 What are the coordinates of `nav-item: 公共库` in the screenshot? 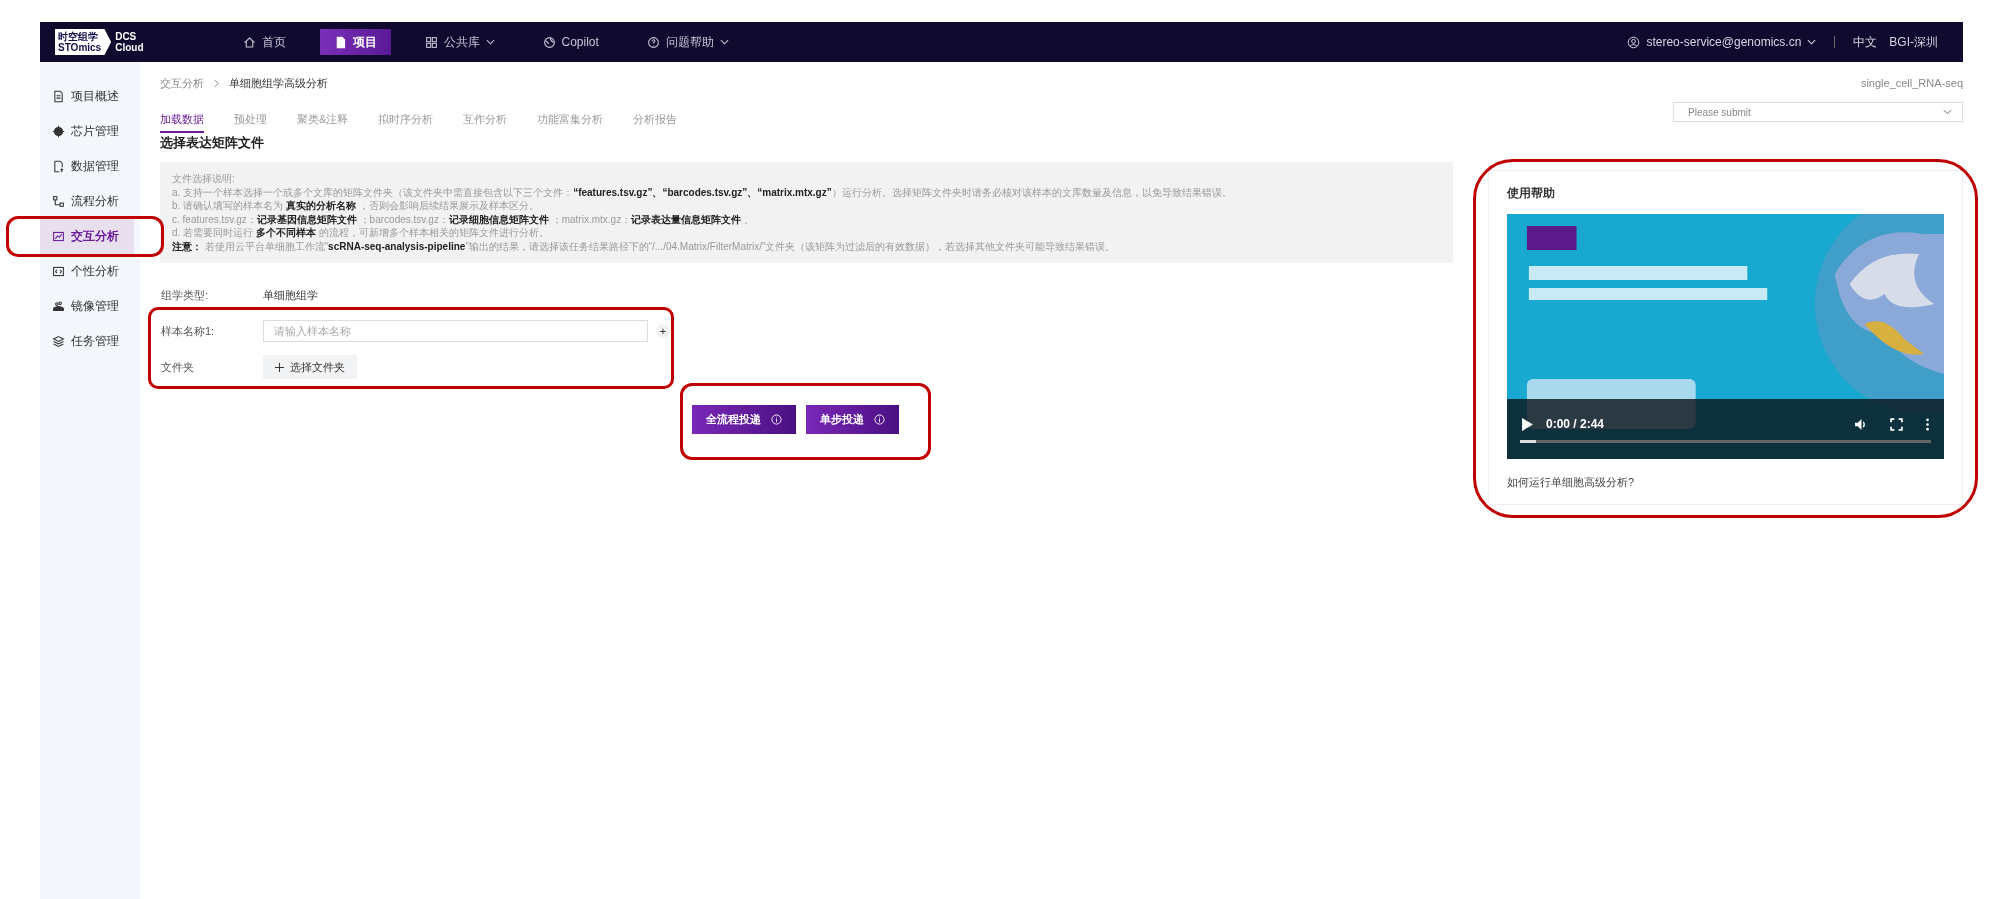 It's located at (459, 42).